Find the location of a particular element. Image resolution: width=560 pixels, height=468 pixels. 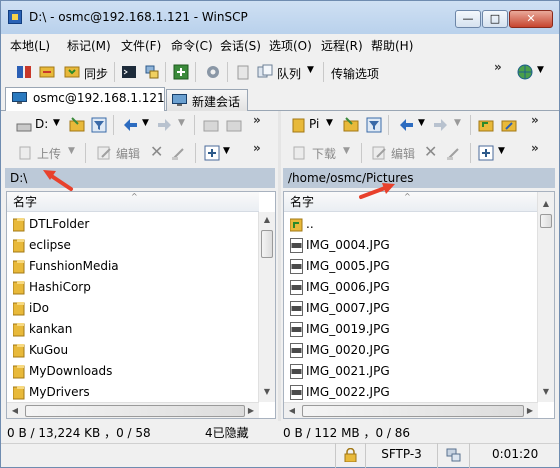

preferences-gear-icon is located at coordinates (213, 72).